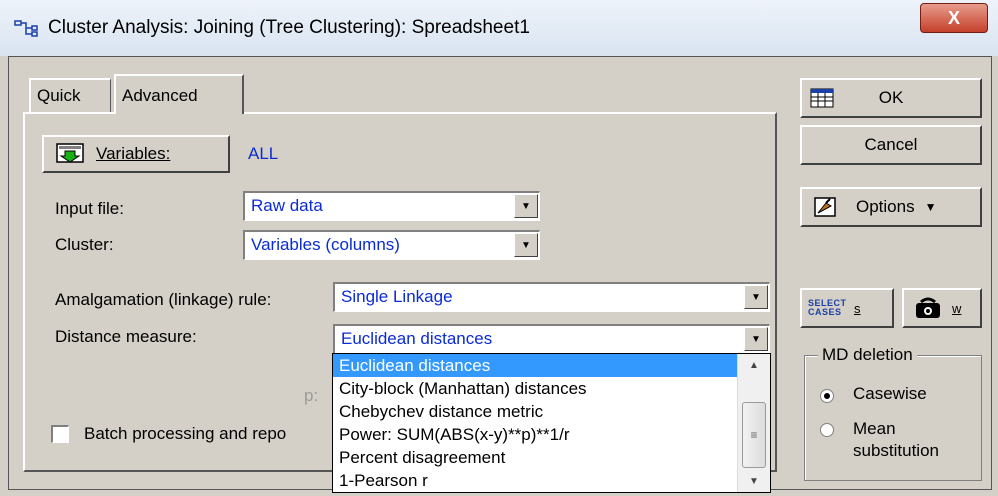 The width and height of the screenshot is (998, 496). Describe the element at coordinates (179, 112) in the screenshot. I see `tab-joint` at that location.